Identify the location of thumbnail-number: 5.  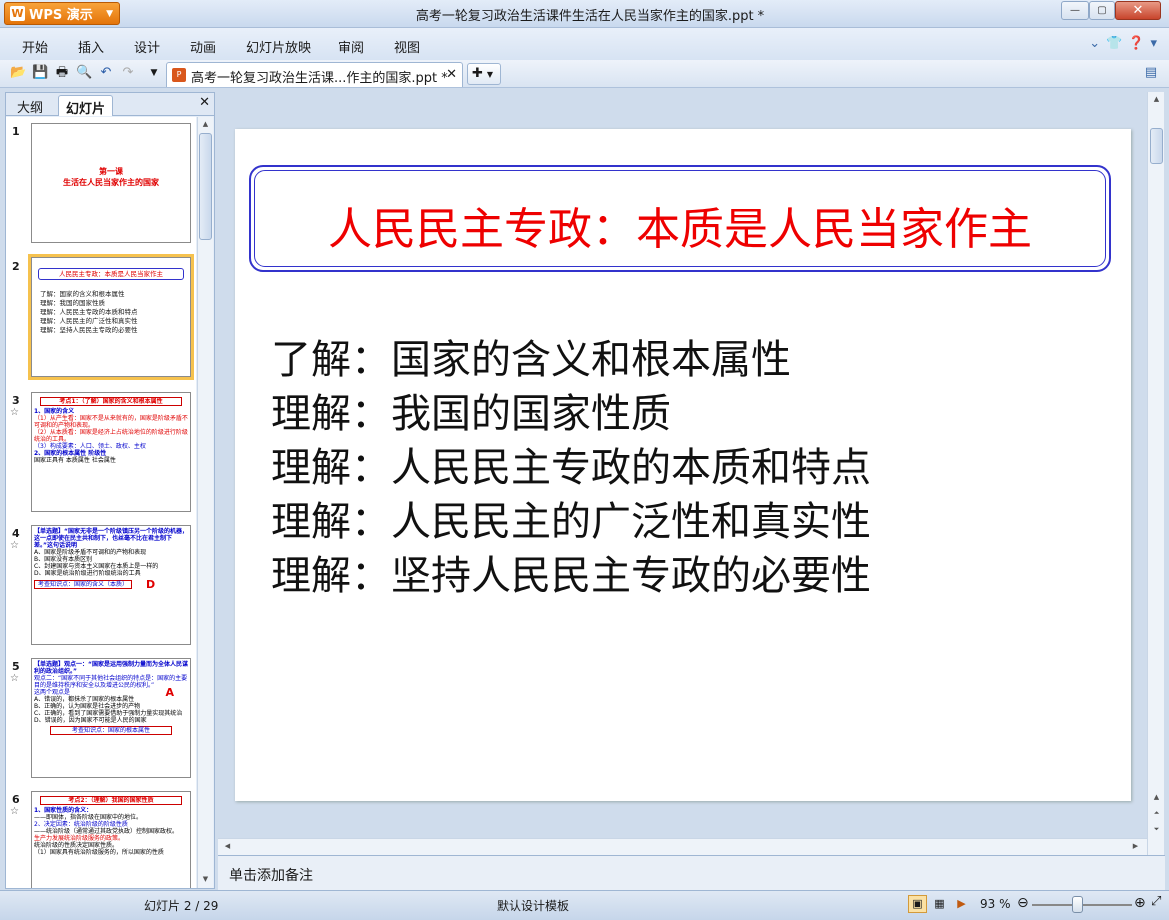
(16, 666).